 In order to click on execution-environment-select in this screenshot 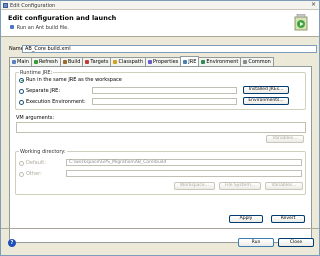, I will do `click(164, 101)`.